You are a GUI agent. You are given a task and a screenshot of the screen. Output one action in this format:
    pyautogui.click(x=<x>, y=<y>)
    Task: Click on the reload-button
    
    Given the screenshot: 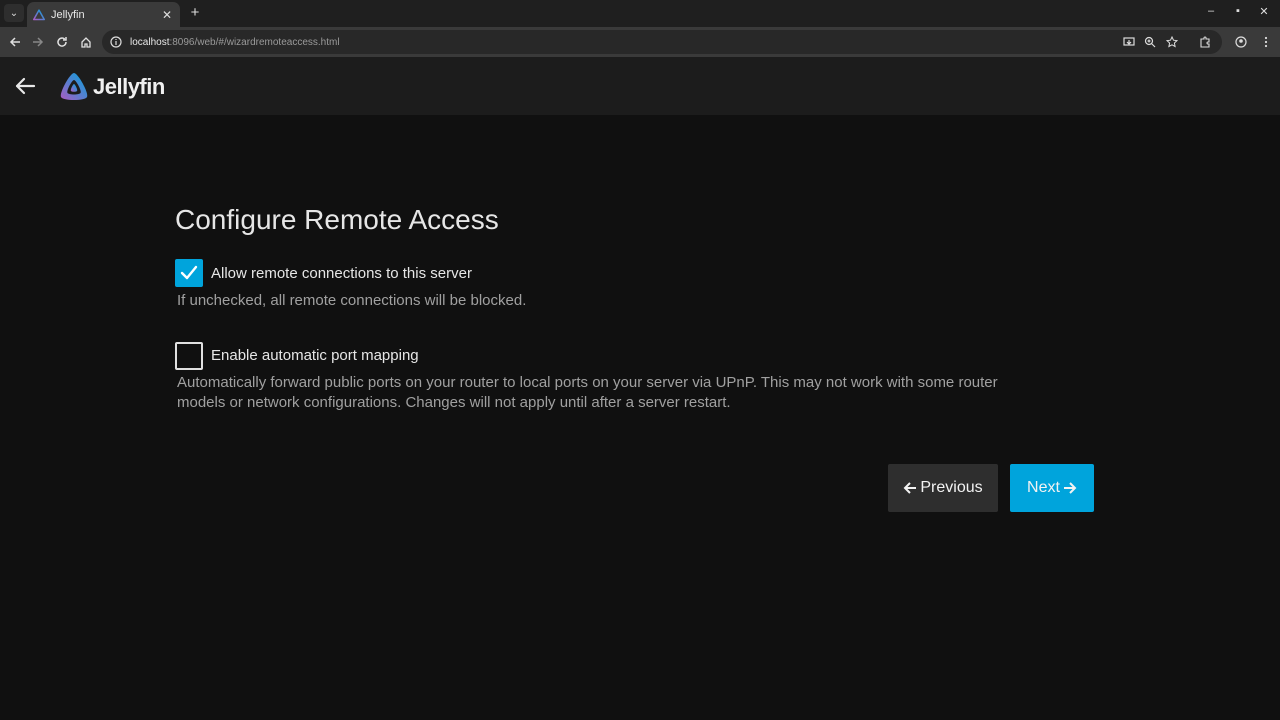 What is the action you would take?
    pyautogui.click(x=62, y=42)
    